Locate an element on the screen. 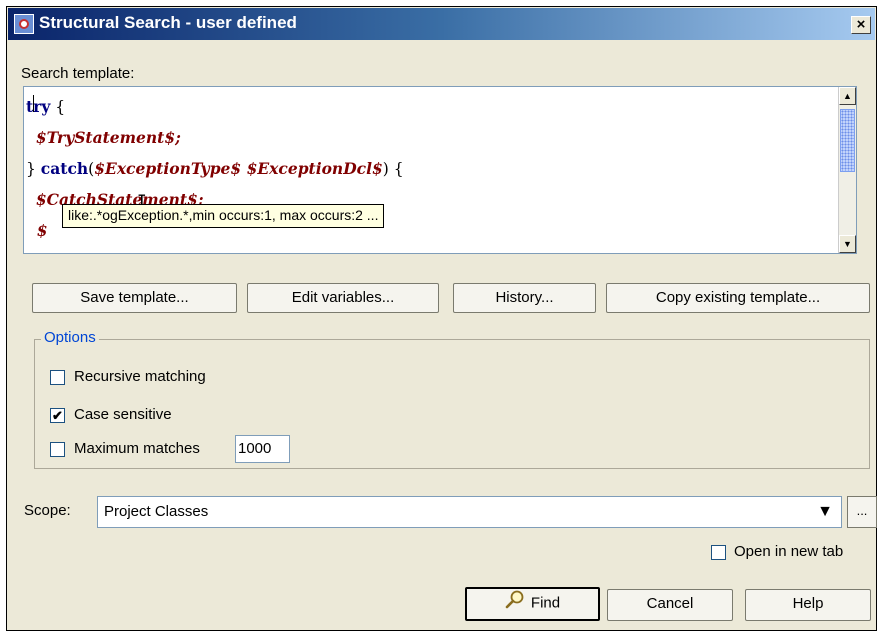 Image resolution: width=885 pixels, height=637 pixels. chevron-down-icon: ▼ is located at coordinates (825, 512).